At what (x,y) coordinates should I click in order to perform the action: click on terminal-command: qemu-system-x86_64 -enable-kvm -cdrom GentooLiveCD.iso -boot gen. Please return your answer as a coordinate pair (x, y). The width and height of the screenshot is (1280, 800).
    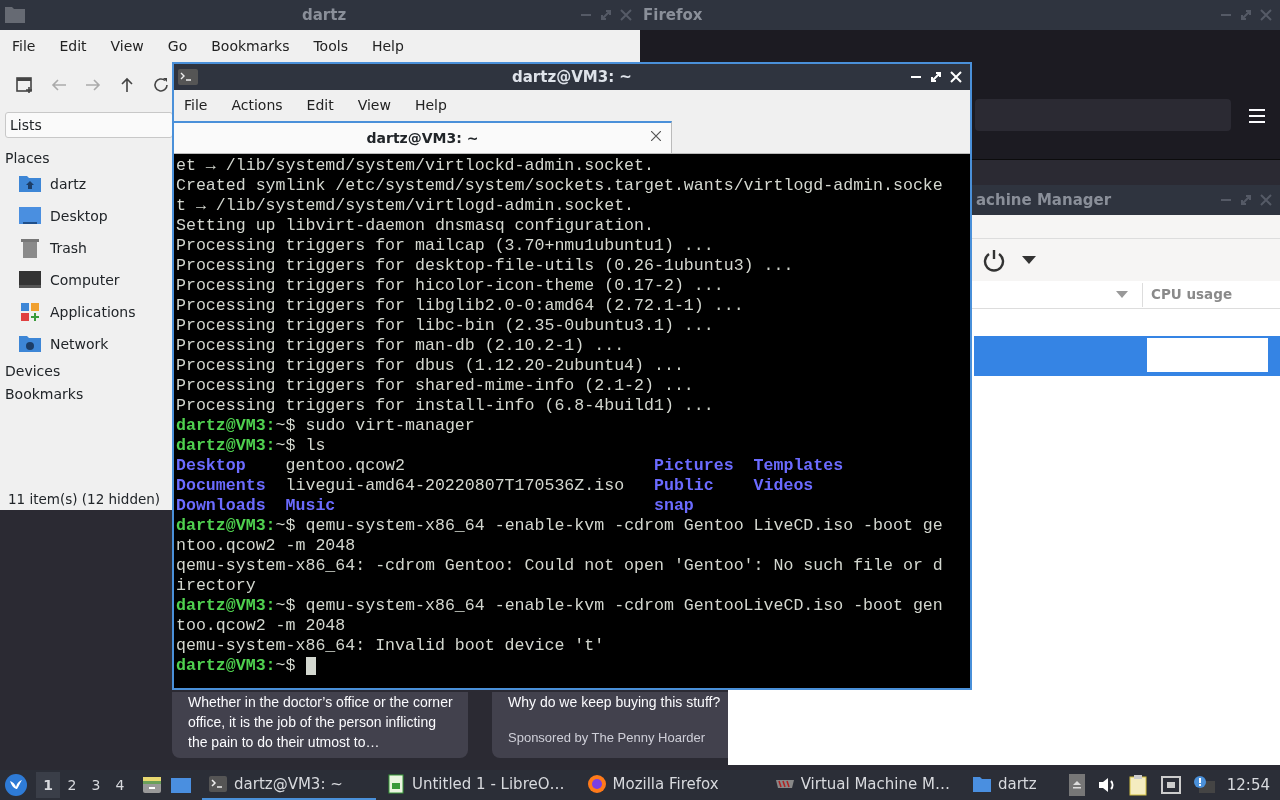
    Looking at the image, I should click on (623, 606).